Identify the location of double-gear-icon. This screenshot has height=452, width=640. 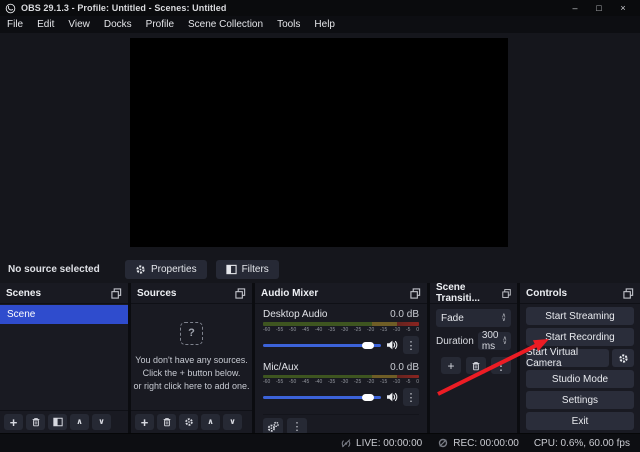
(273, 427).